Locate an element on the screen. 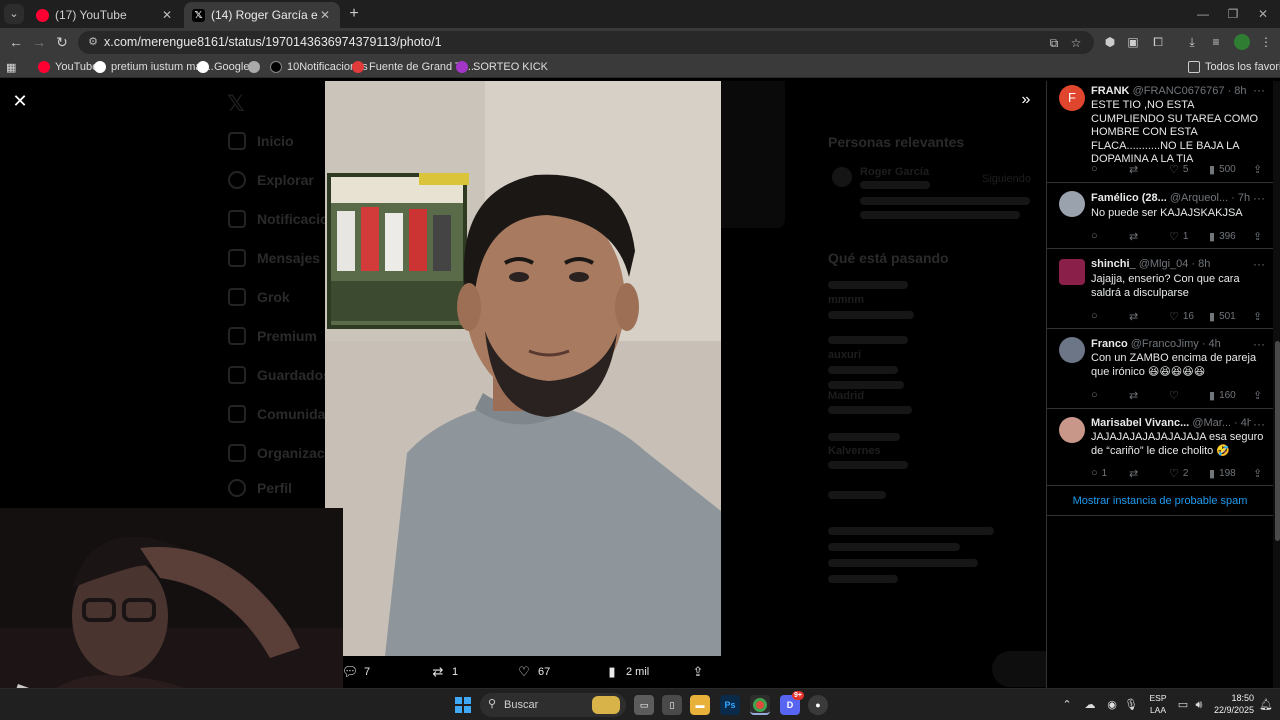 This screenshot has width=1280, height=720. profile-avatar is located at coordinates (1242, 42).